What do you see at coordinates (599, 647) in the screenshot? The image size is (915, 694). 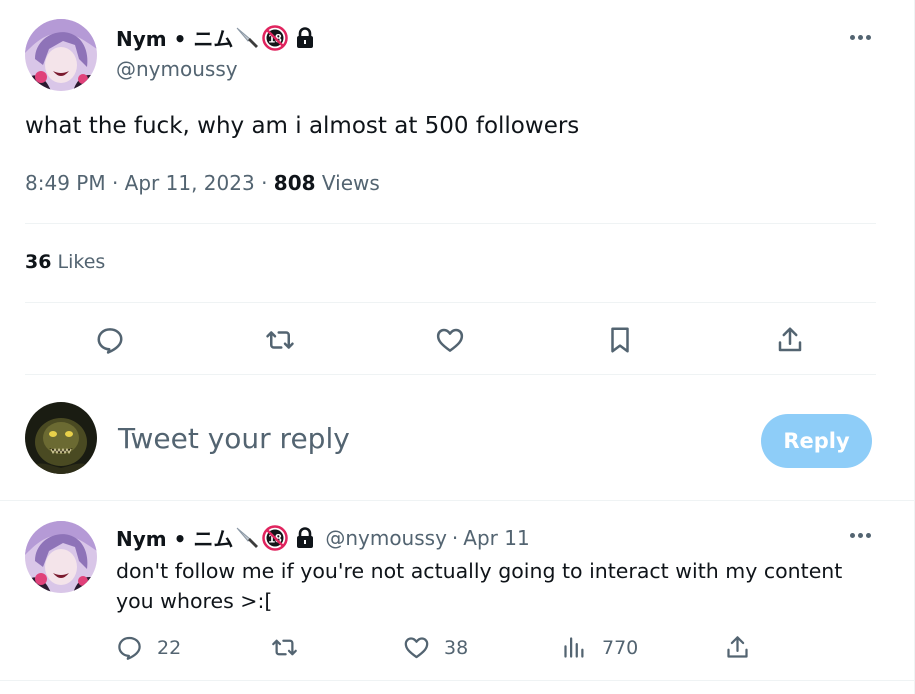 I see `reply-views-button: 770` at bounding box center [599, 647].